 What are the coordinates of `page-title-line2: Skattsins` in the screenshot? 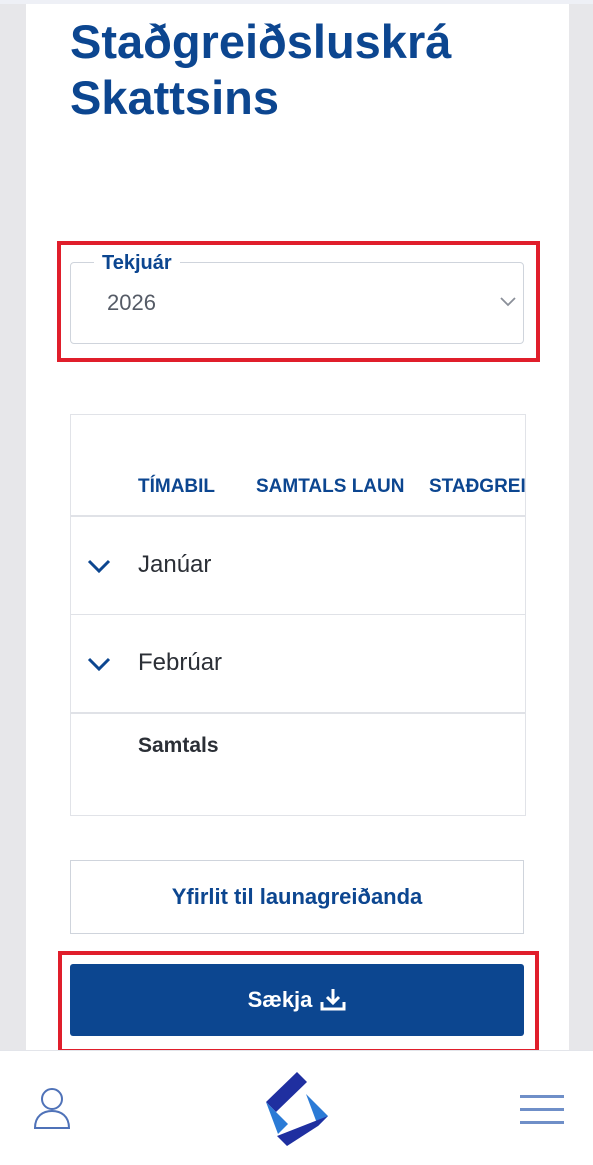 It's located at (174, 97).